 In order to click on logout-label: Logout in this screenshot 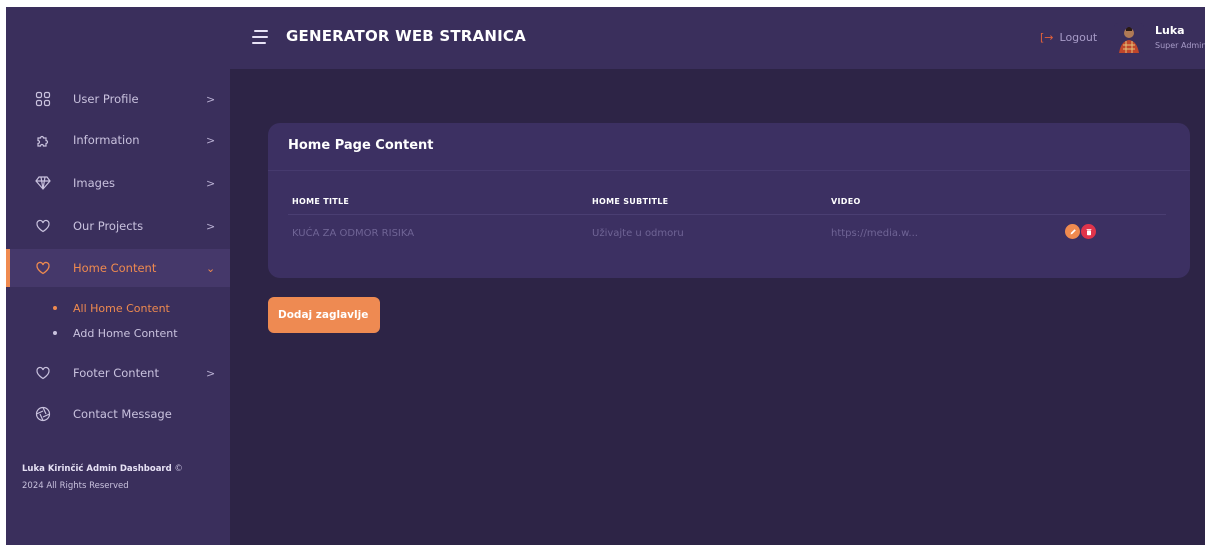, I will do `click(1078, 37)`.